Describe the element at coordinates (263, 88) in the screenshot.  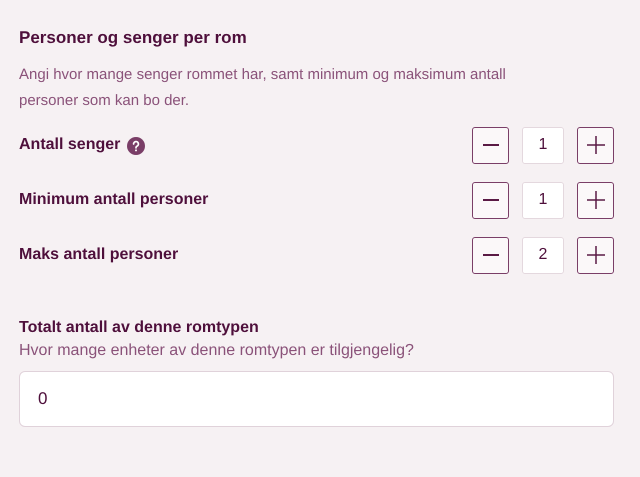
I see `section-description: Angi hvor mange senger rommet har, samt minimum og maksimum antall personer som kan bo der.` at that location.